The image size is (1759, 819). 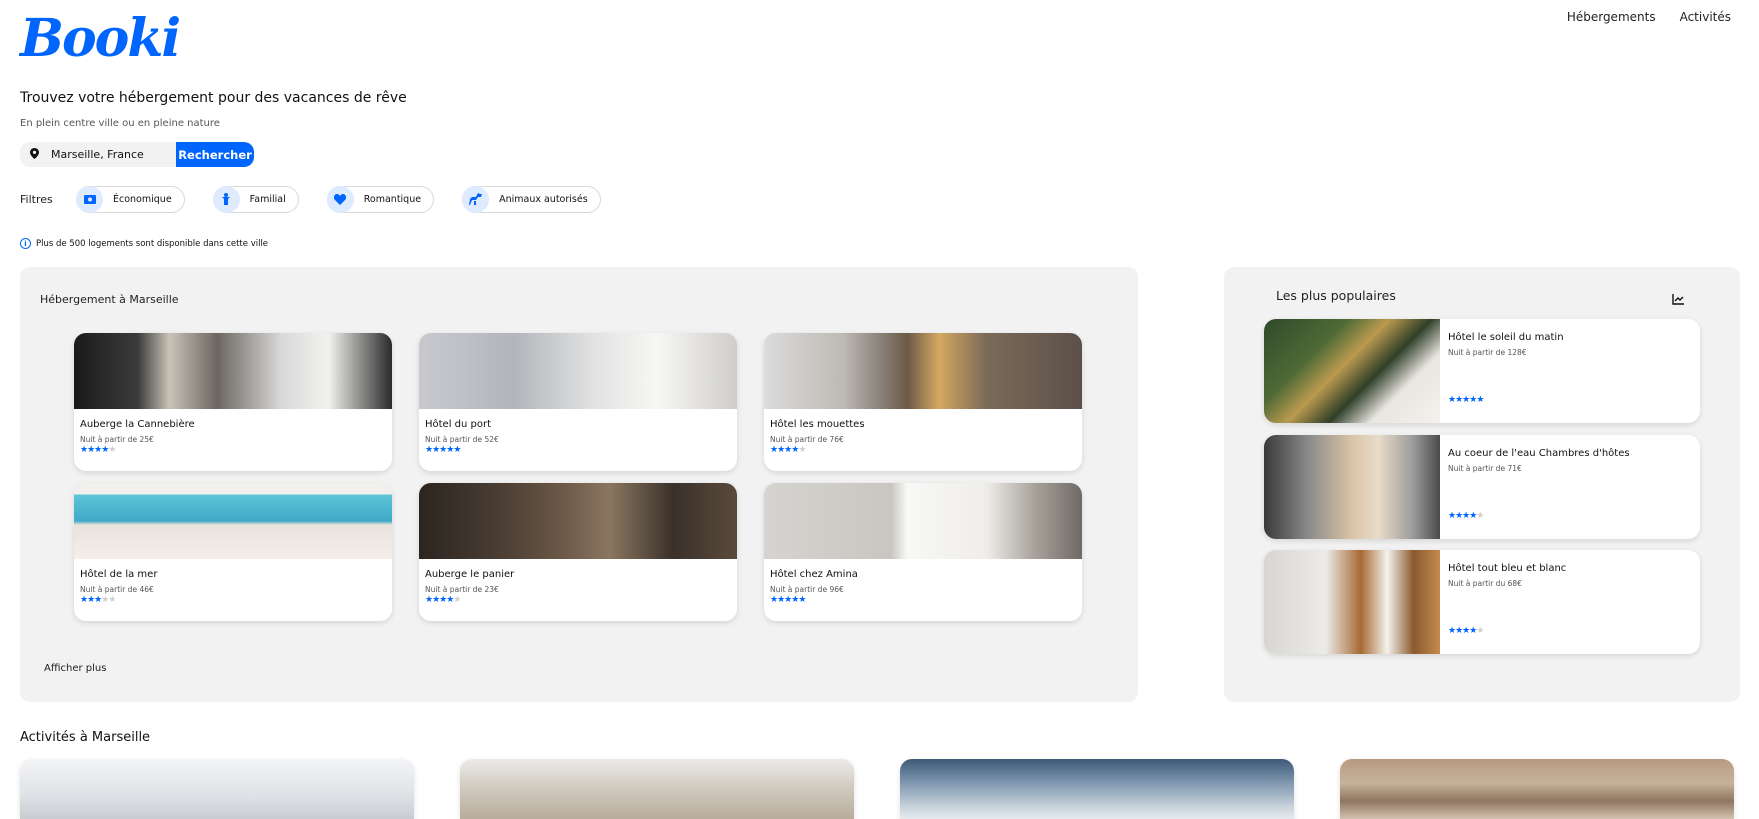 I want to click on filters-label: Filtres, so click(x=36, y=199).